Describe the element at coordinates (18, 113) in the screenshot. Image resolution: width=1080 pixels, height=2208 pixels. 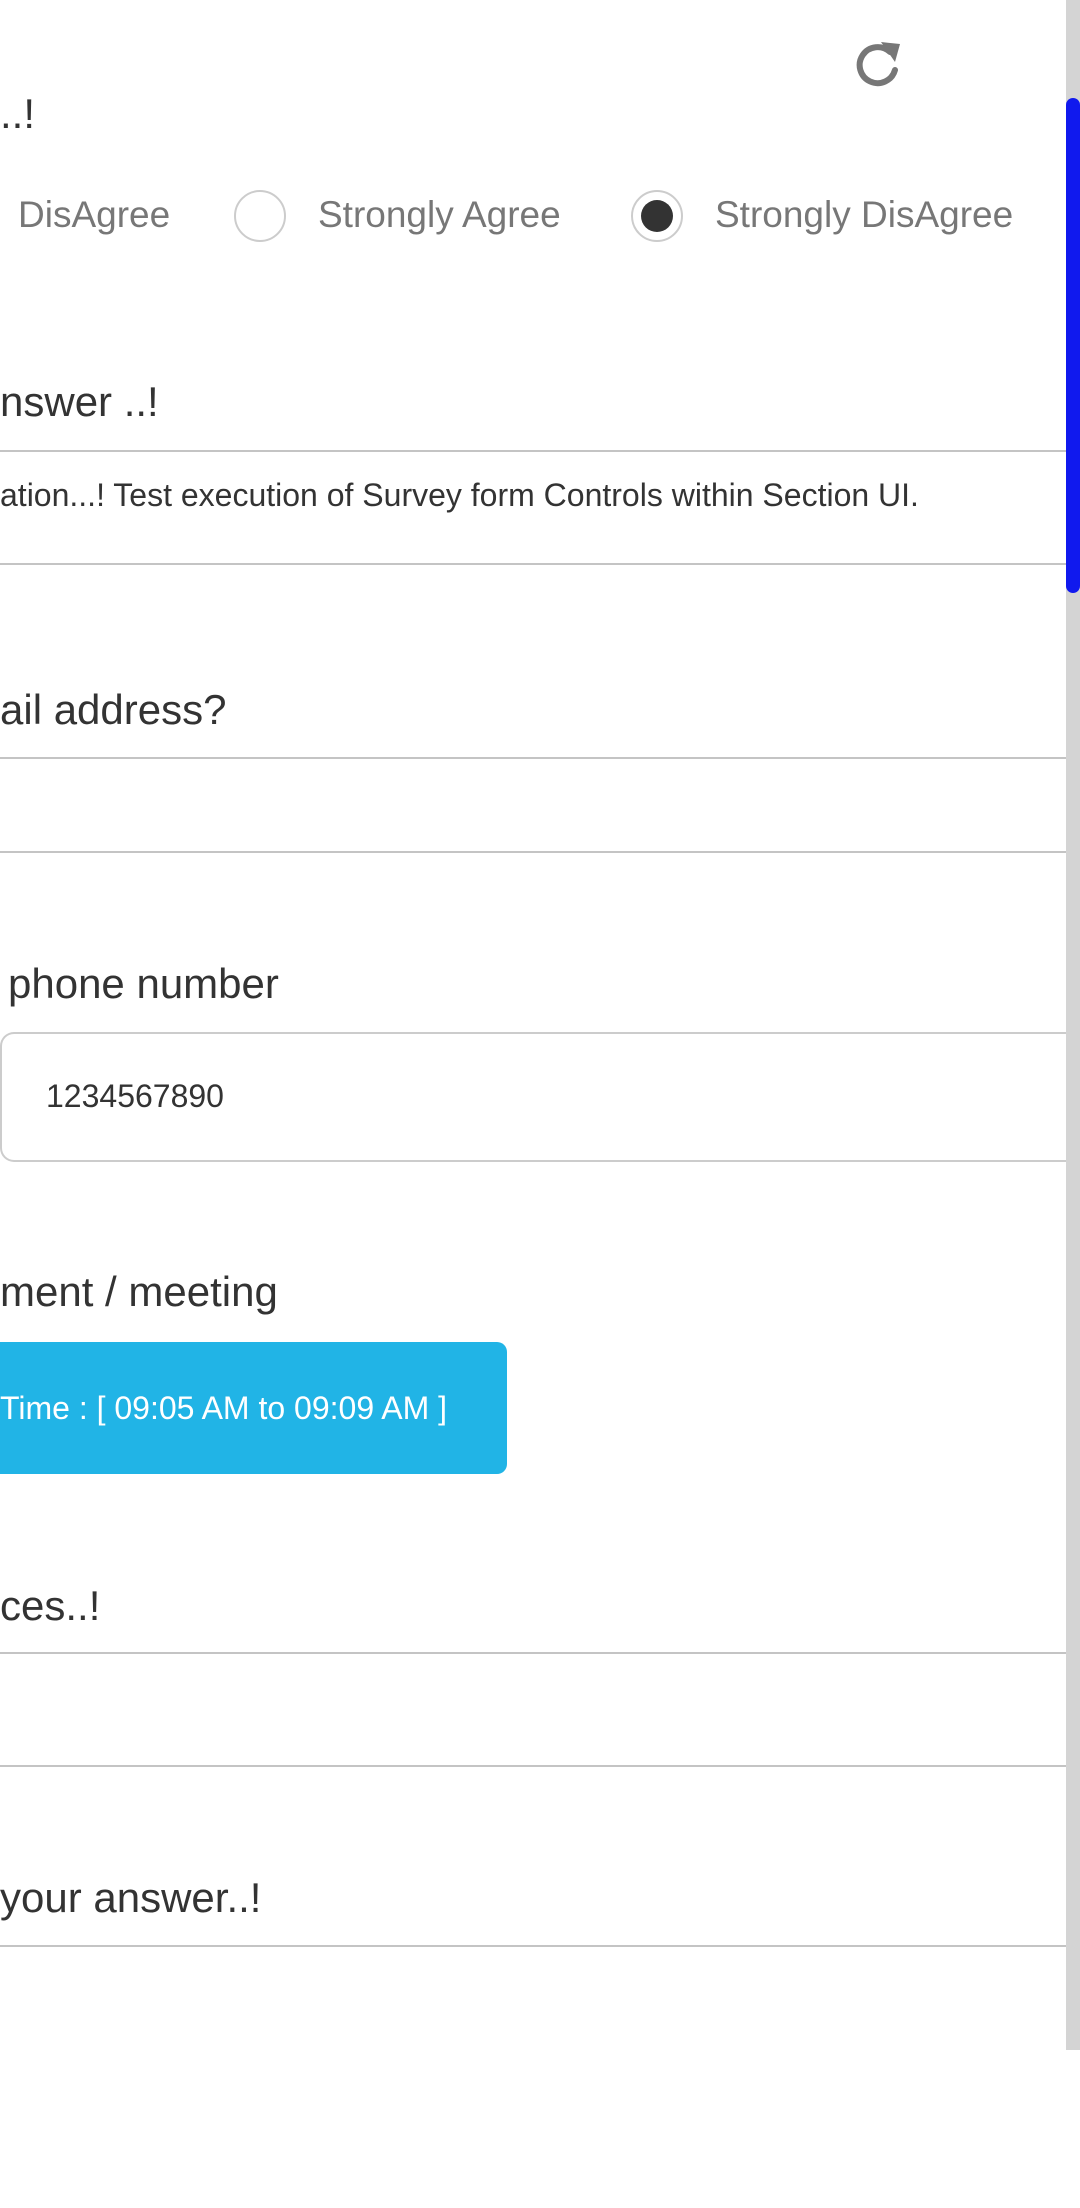
I see `question-title-rating: ..!` at that location.